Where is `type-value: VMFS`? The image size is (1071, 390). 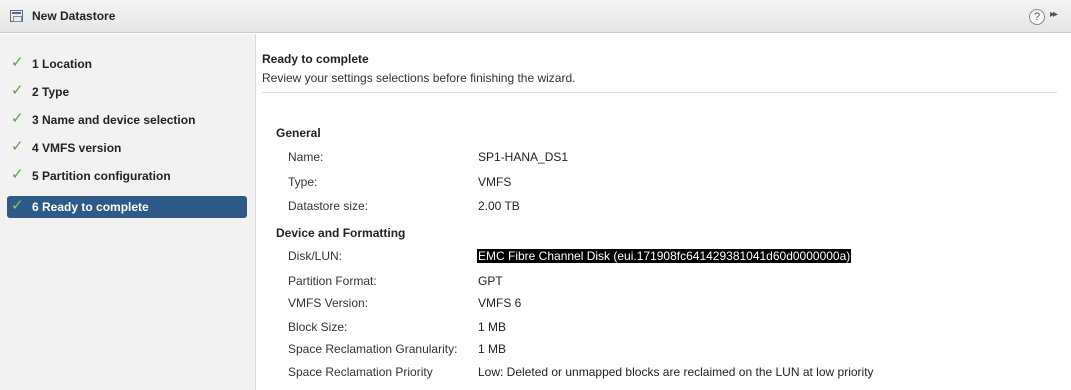 type-value: VMFS is located at coordinates (495, 182).